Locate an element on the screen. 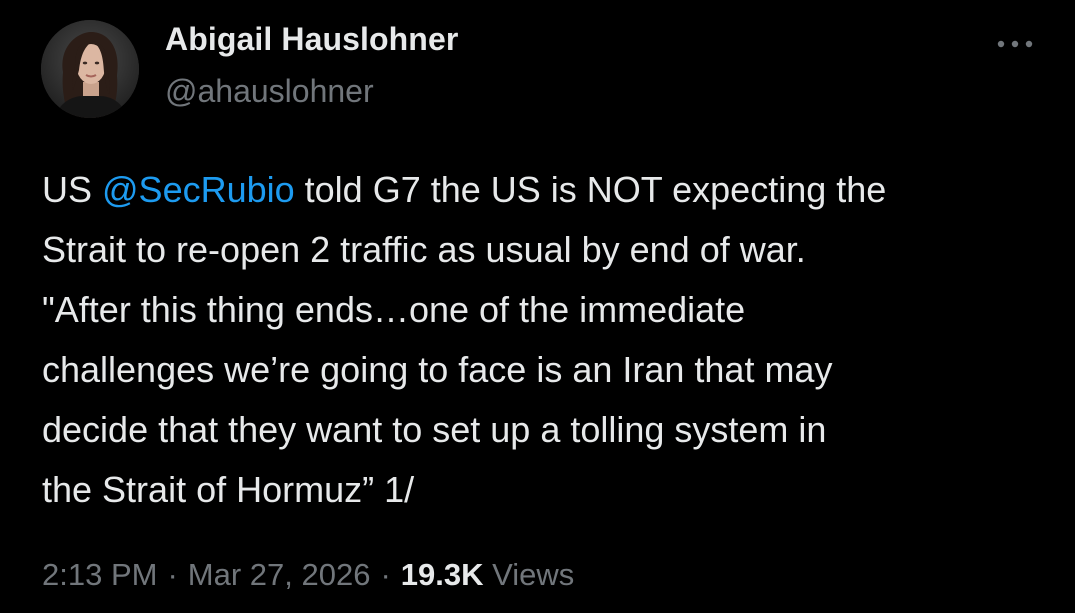  more-options-button is located at coordinates (1015, 44).